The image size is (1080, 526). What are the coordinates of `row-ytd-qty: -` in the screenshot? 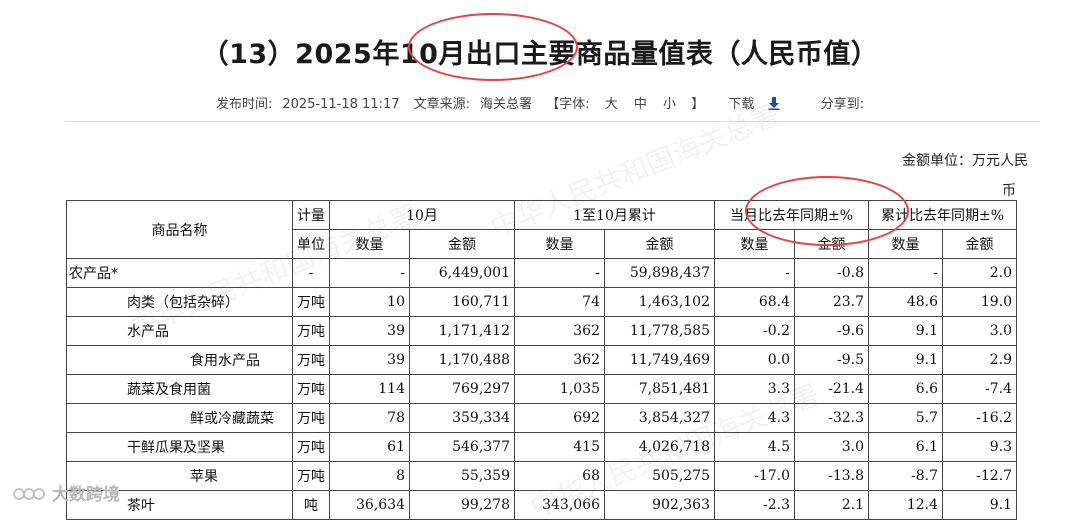 It's located at (559, 273).